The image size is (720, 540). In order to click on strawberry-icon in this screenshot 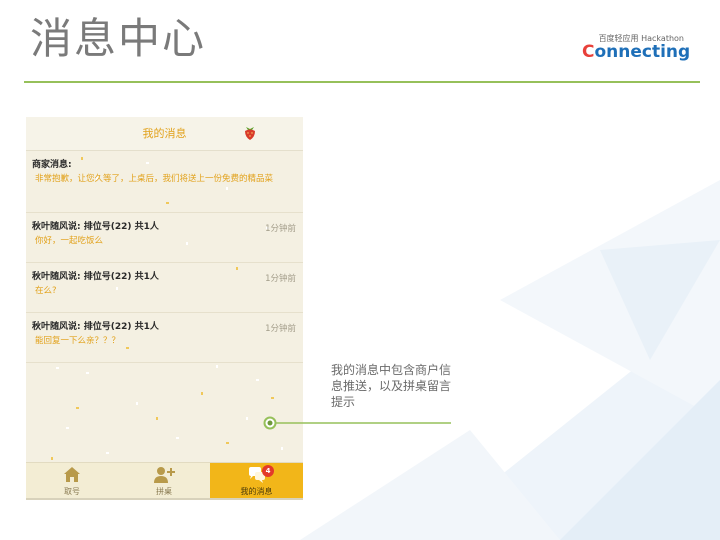, I will do `click(250, 133)`.